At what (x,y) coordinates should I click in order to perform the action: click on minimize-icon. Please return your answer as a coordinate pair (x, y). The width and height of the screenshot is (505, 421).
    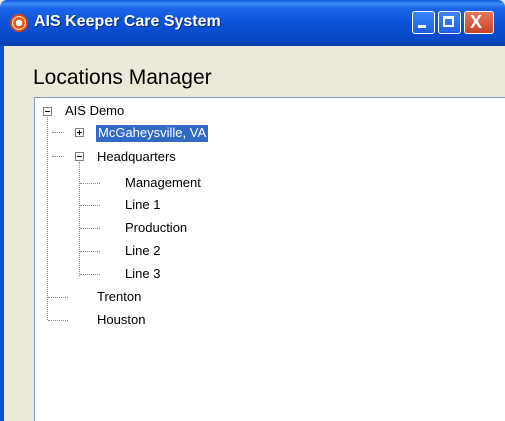
    Looking at the image, I should click on (422, 26).